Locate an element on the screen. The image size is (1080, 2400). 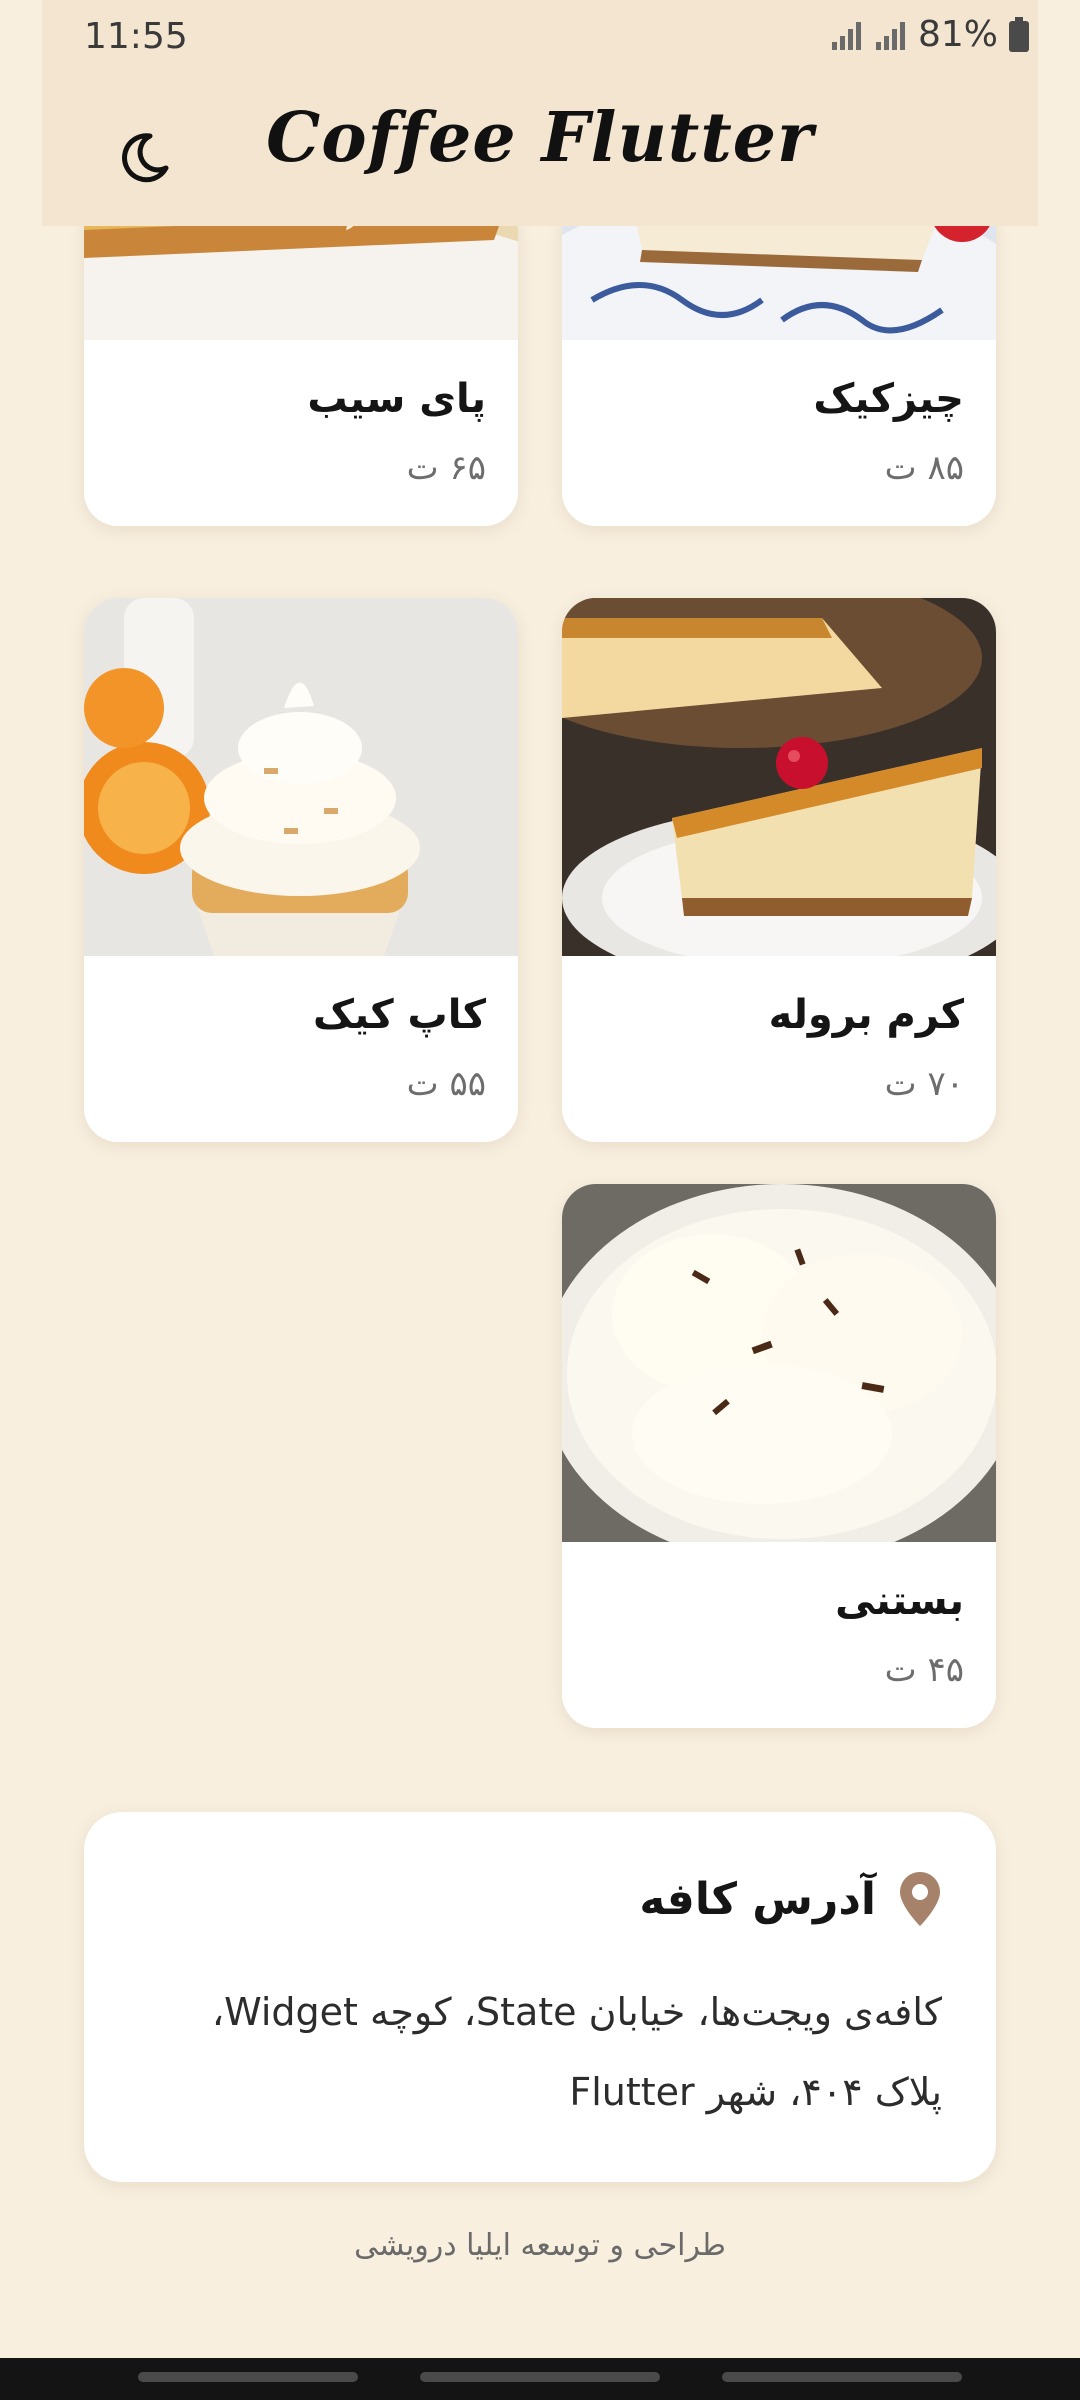
item-price: ۷۰ ت is located at coordinates (924, 1084).